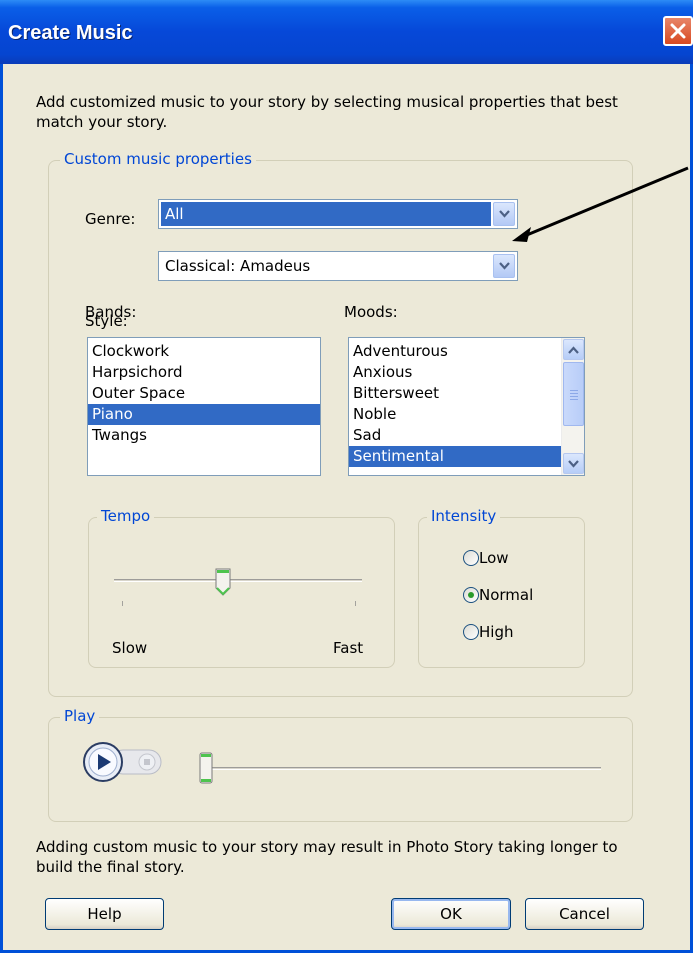  What do you see at coordinates (496, 632) in the screenshot?
I see `intensity-high-label: High` at bounding box center [496, 632].